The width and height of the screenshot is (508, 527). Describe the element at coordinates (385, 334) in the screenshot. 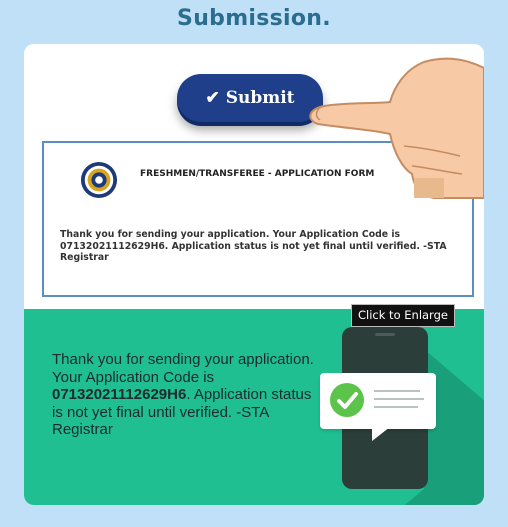

I see `phone-speaker` at that location.